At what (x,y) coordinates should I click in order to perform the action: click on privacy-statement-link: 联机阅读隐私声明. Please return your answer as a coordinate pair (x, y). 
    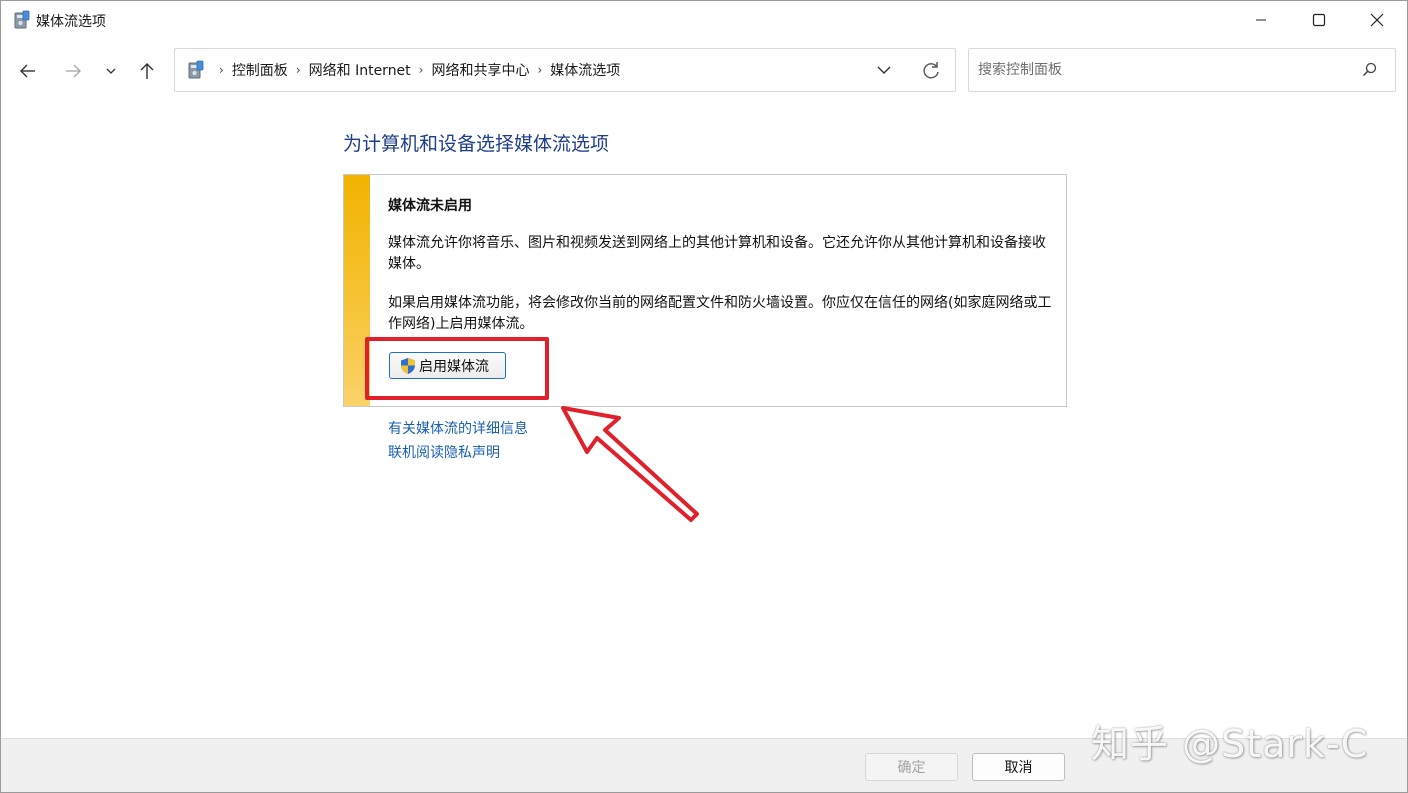
    Looking at the image, I should click on (444, 452).